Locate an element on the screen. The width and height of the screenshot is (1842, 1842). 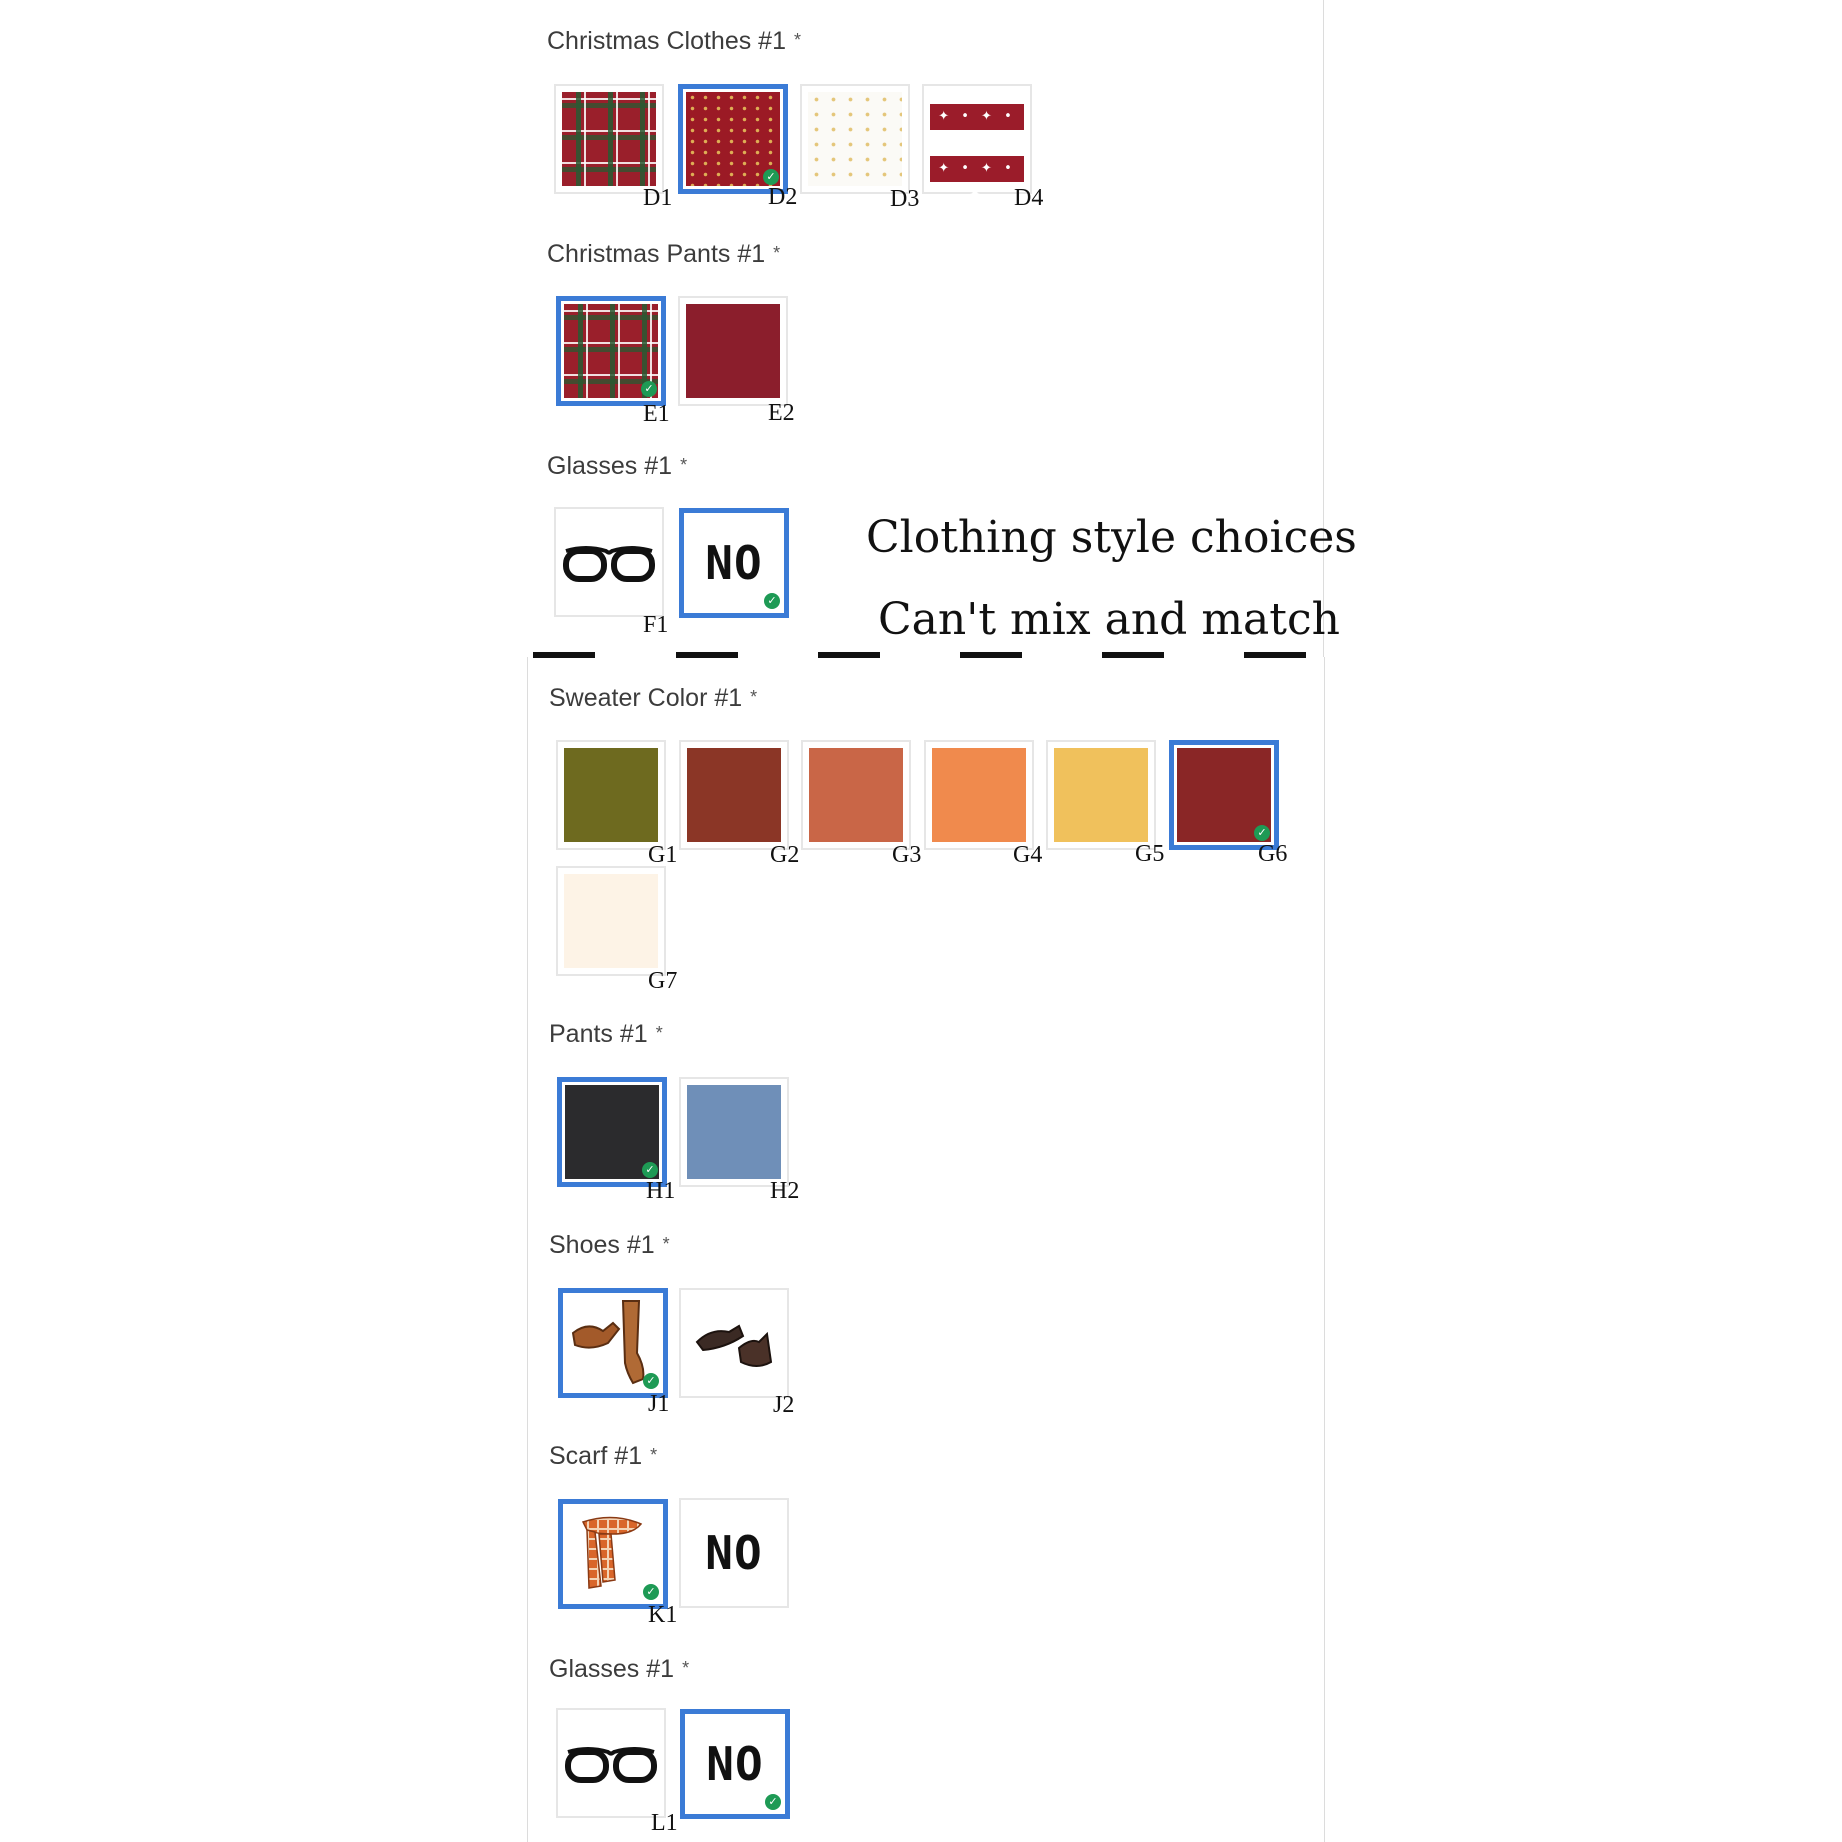
glasses-option-l1 is located at coordinates (611, 1763).